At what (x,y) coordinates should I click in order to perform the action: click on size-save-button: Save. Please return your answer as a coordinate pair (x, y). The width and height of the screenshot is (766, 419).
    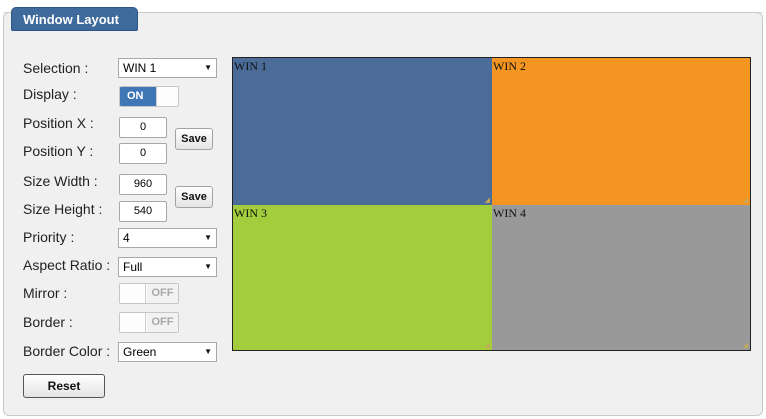
    Looking at the image, I should click on (194, 197).